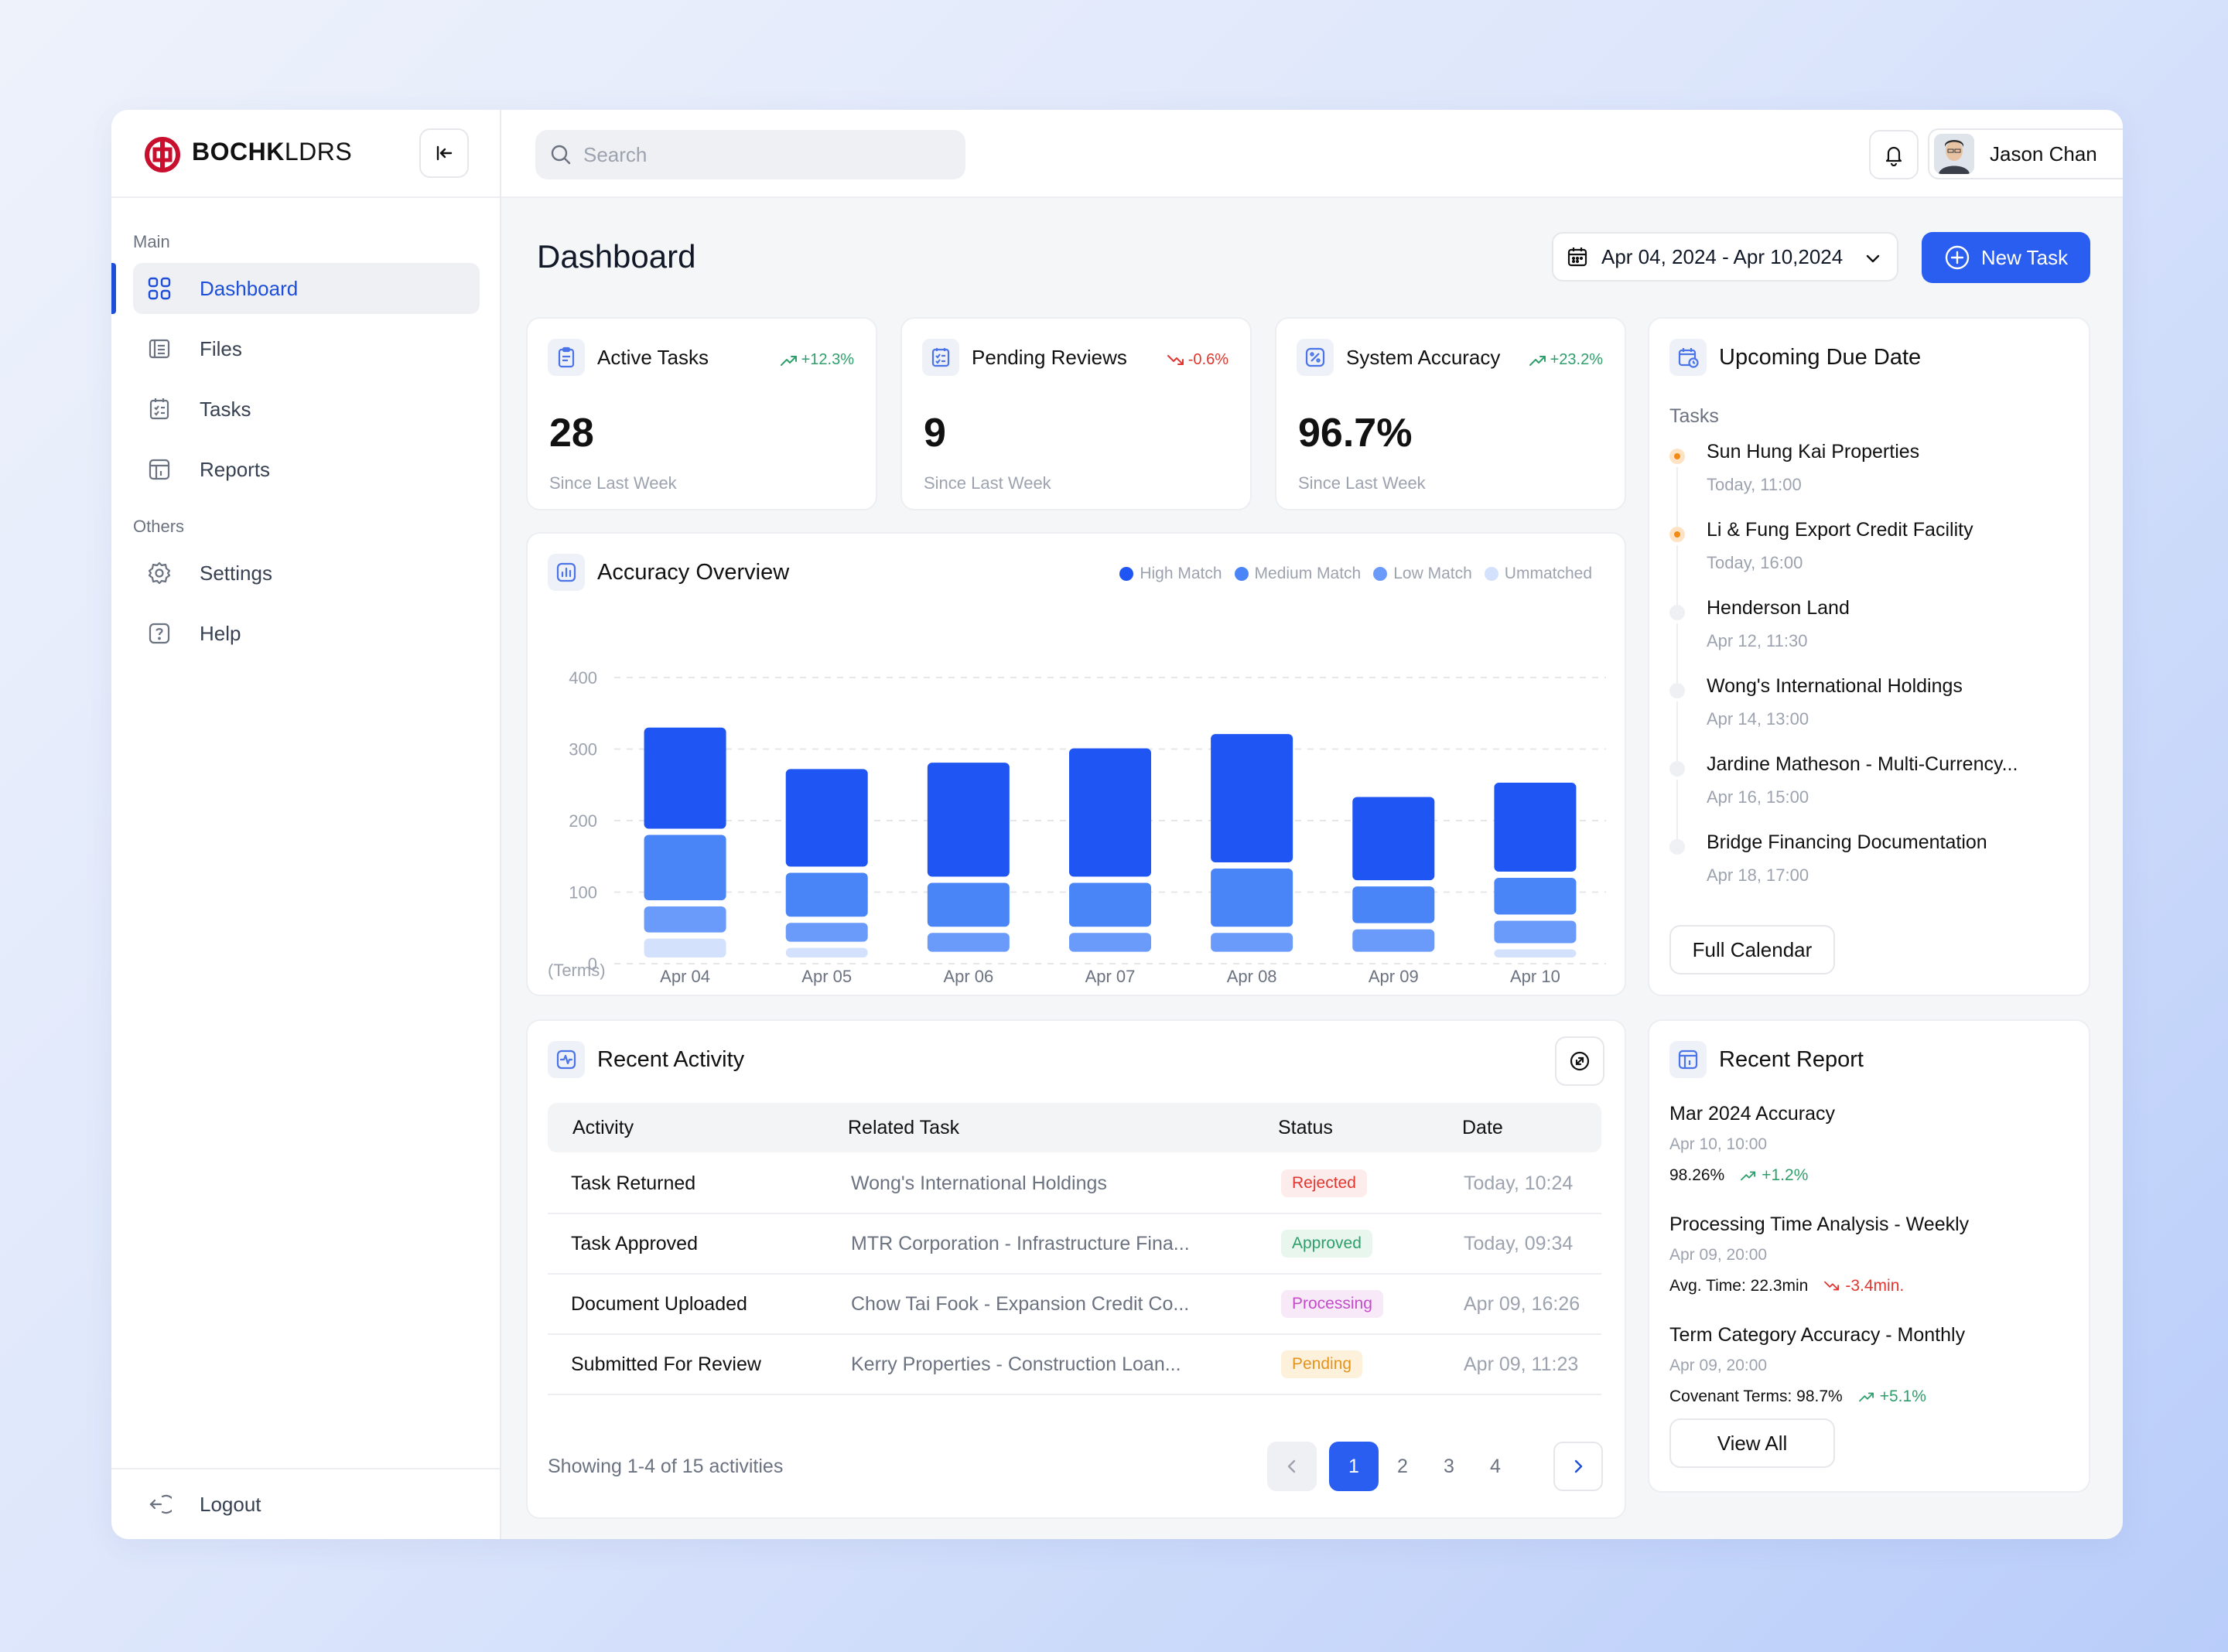  What do you see at coordinates (603, 1127) in the screenshot?
I see `column-header-activity: Activity` at bounding box center [603, 1127].